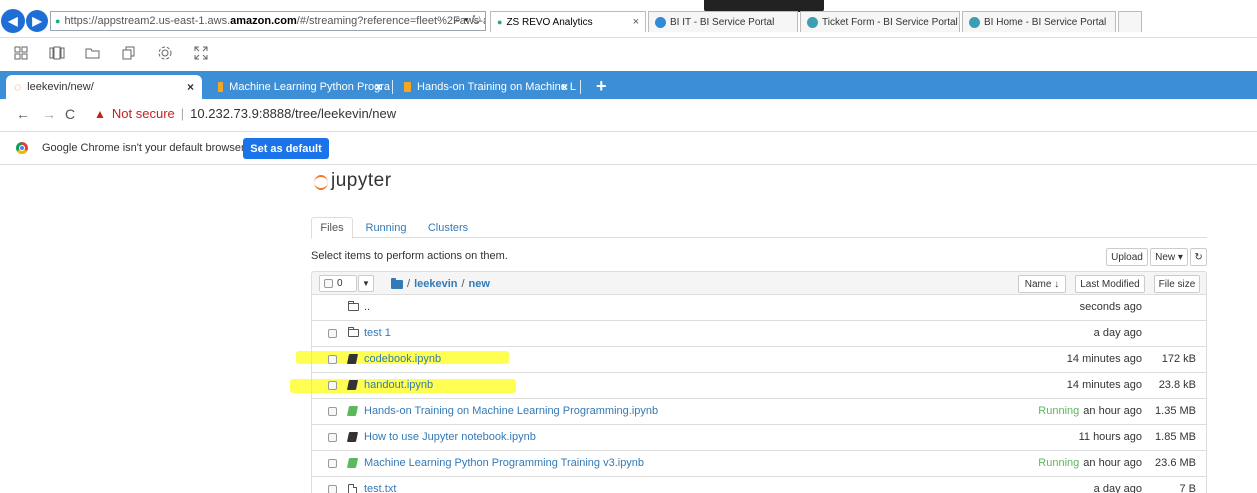 Image resolution: width=1257 pixels, height=493 pixels. I want to click on ie-tab-bi-it: BI IT - BI Service Portal, so click(723, 21).